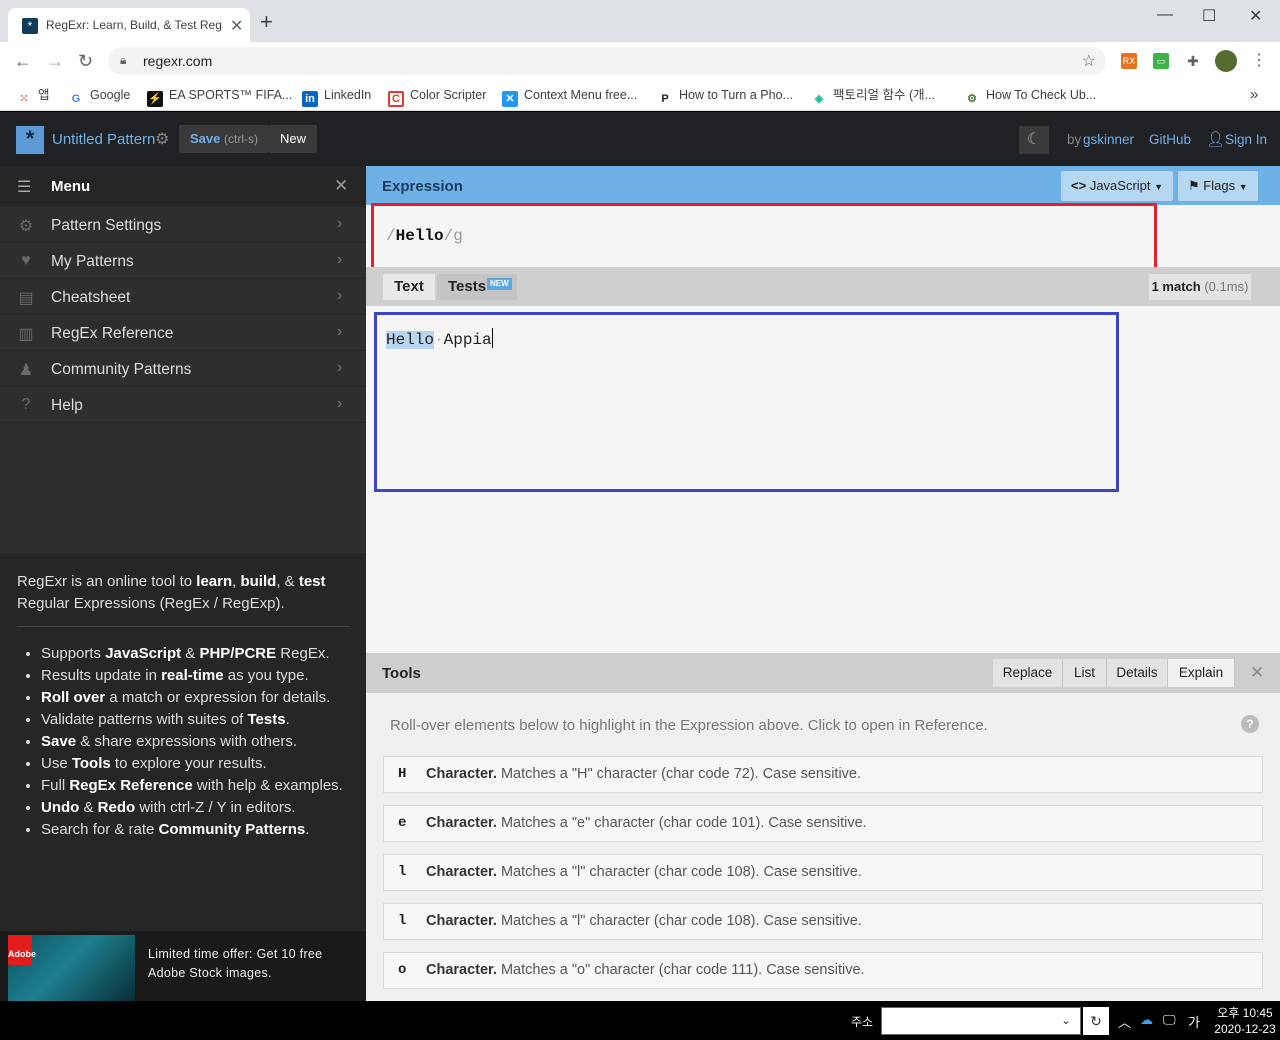 The image size is (1280, 1040). I want to click on taskbar-refresh-icon: ↻, so click(1096, 1021).